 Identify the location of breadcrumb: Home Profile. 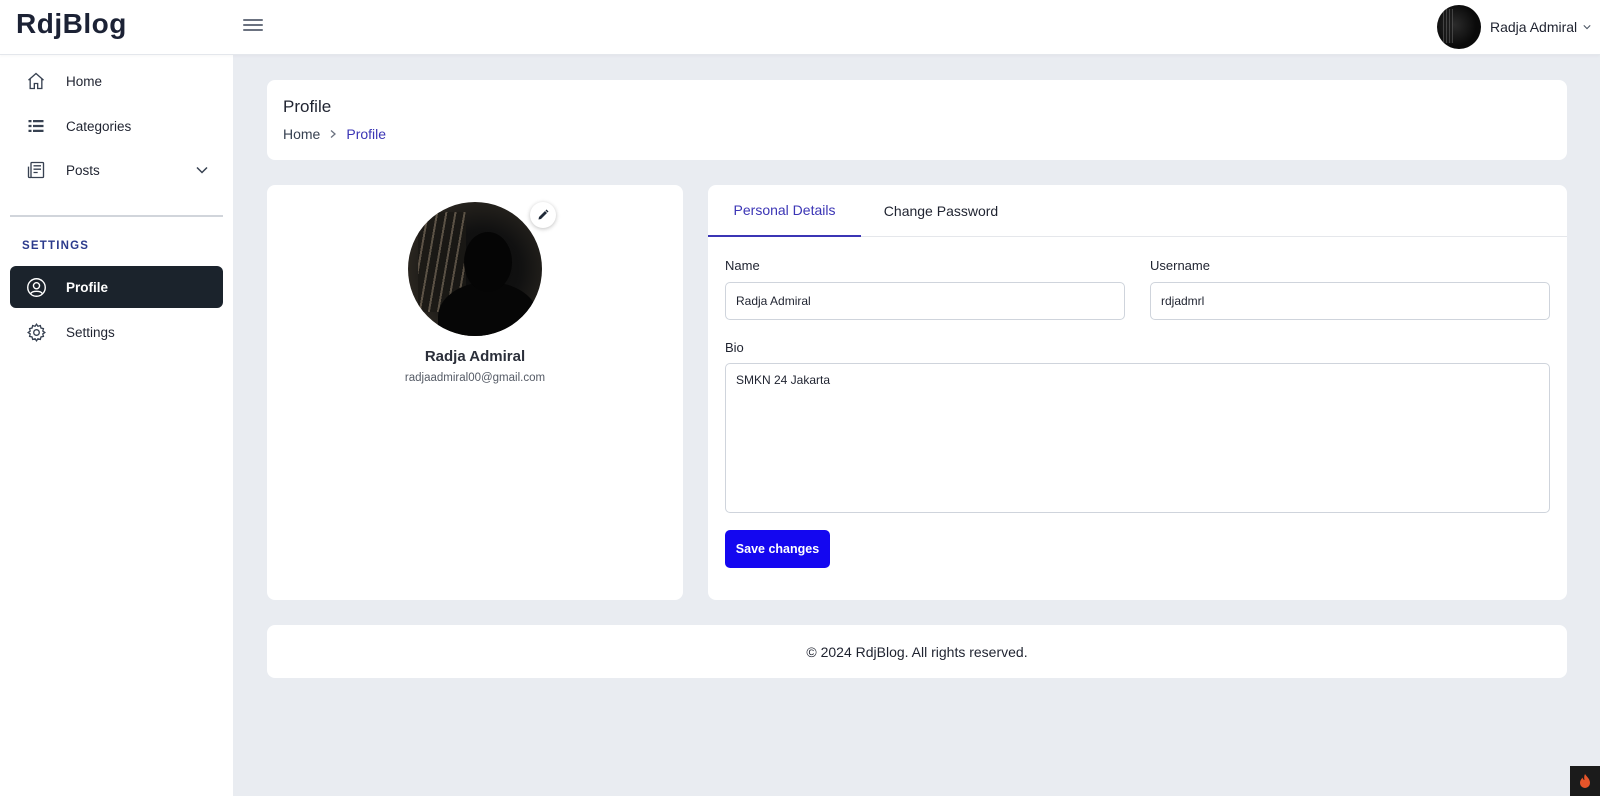
(334, 134).